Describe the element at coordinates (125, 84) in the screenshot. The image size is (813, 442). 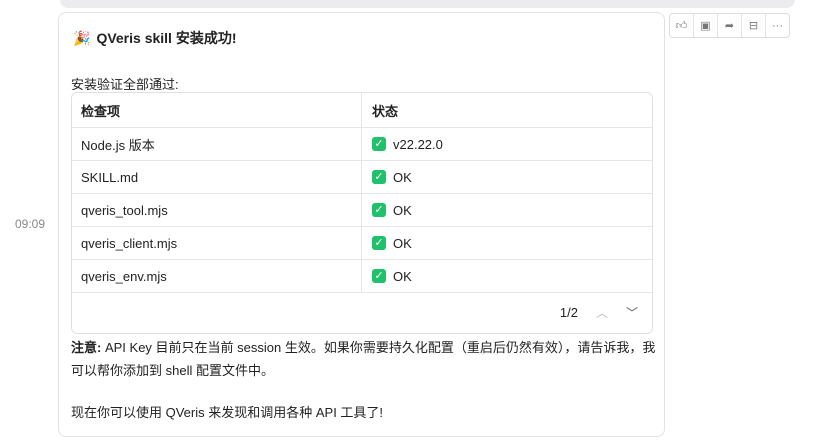
I see `subtitle: 安装验证全部通过:` at that location.